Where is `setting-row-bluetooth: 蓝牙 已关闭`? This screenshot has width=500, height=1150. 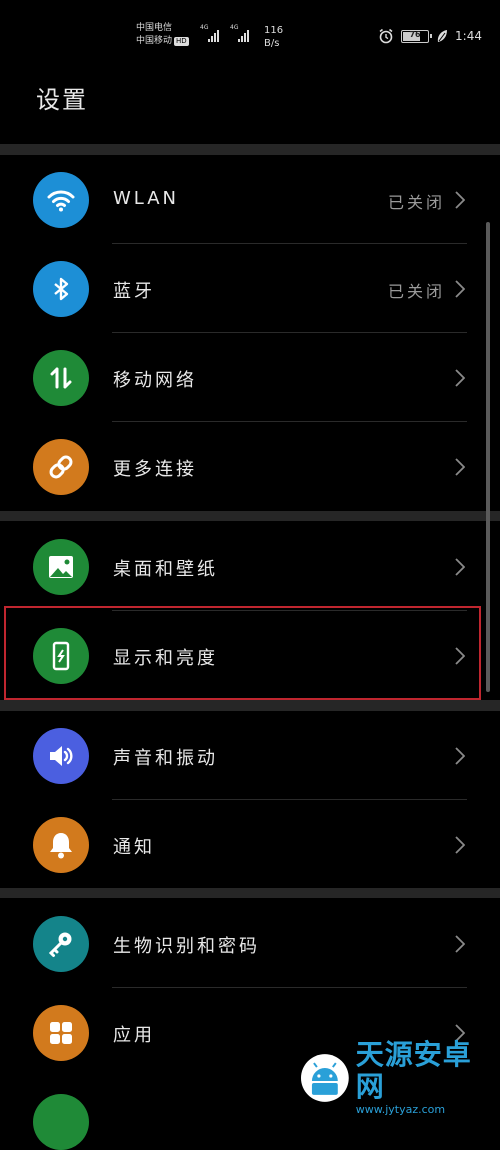
setting-row-bluetooth: 蓝牙 已关闭 is located at coordinates (250, 288).